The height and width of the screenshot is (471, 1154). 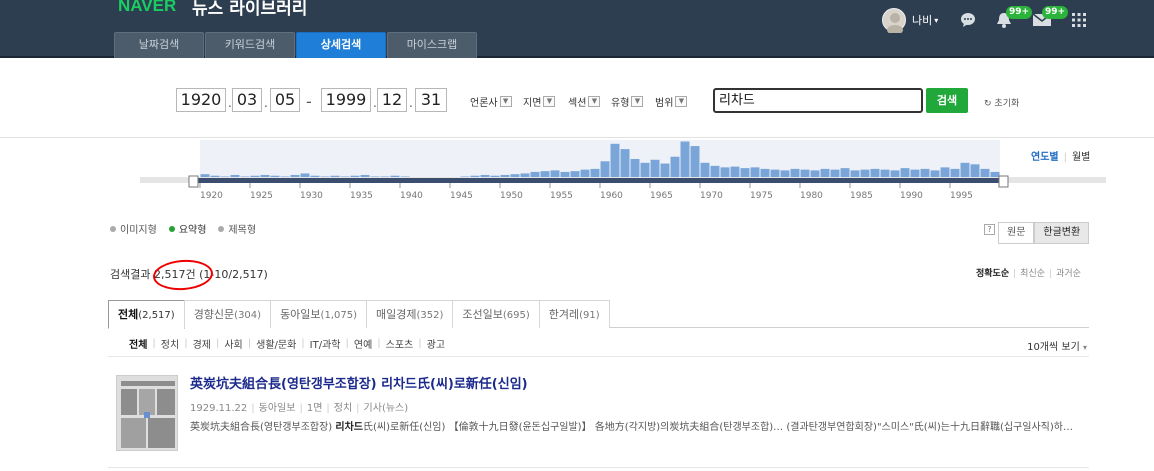 I want to click on tab-date-search: 날짜검색, so click(x=159, y=45).